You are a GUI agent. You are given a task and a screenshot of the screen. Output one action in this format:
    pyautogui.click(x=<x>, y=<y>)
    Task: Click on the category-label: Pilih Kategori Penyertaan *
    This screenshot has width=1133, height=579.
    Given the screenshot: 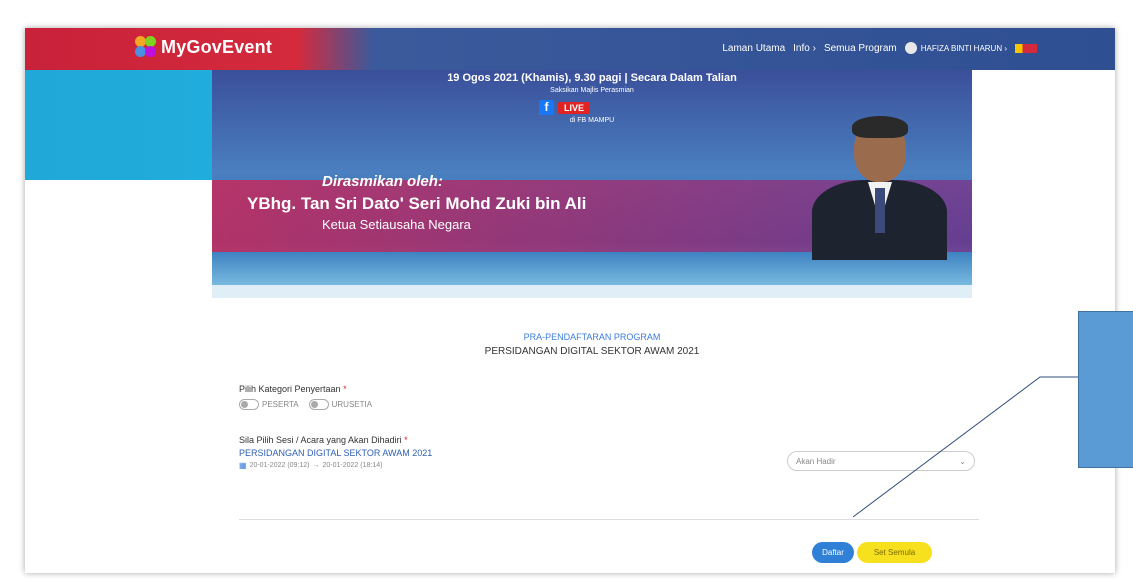 What is the action you would take?
    pyautogui.click(x=293, y=389)
    